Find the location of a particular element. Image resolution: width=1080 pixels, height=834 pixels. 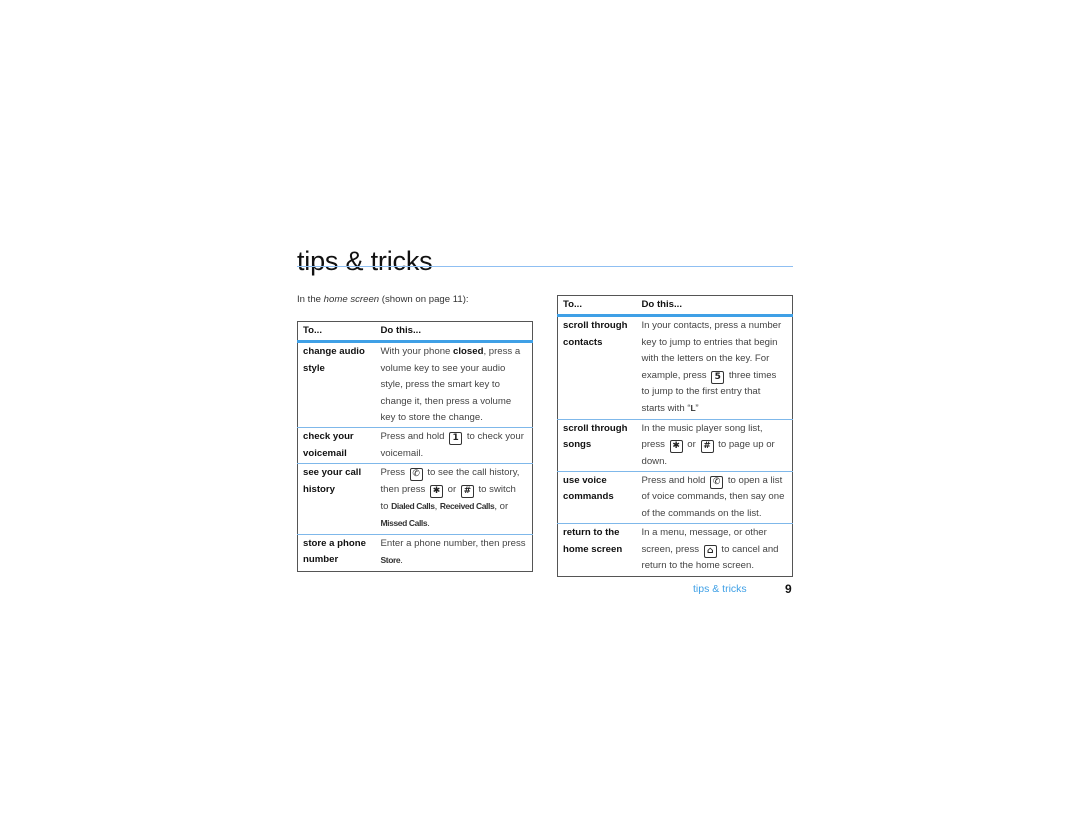

display-text: Received Calls is located at coordinates (467, 506).